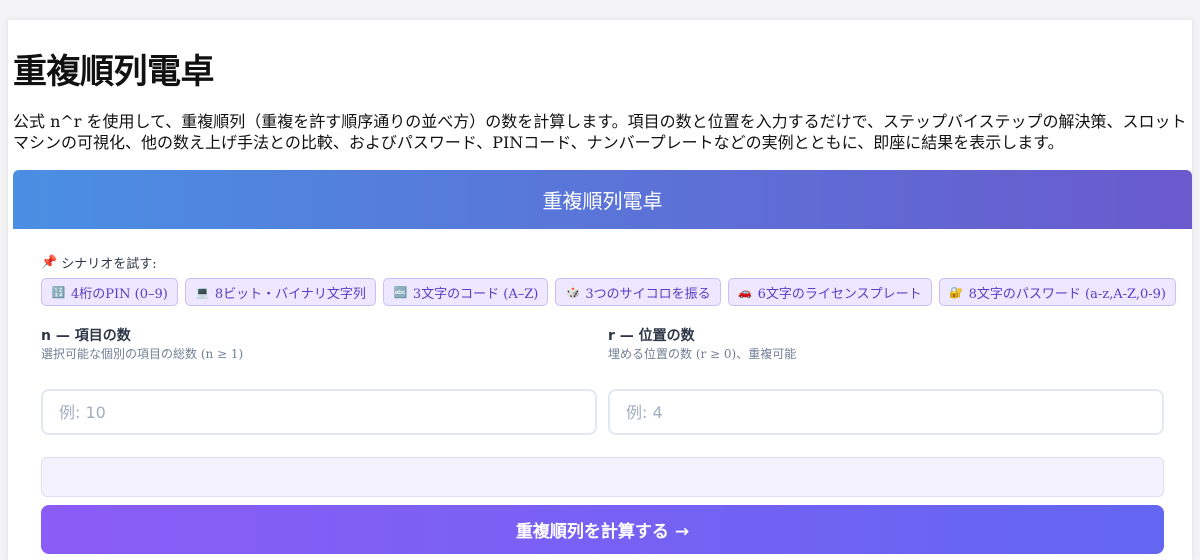 The image size is (1200, 560). What do you see at coordinates (602, 529) in the screenshot?
I see `calculate-button: 重複順列を計算する →` at bounding box center [602, 529].